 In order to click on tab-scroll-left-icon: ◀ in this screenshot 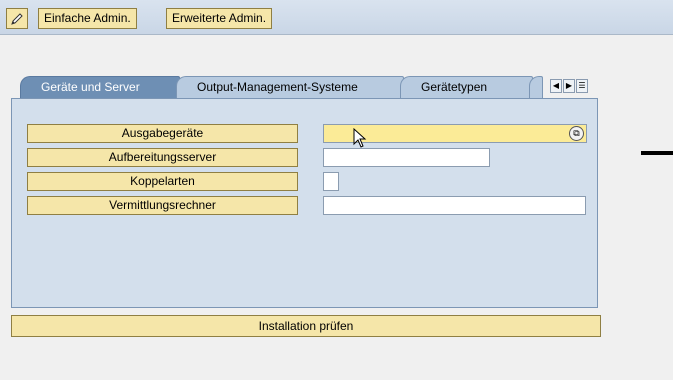, I will do `click(556, 86)`.